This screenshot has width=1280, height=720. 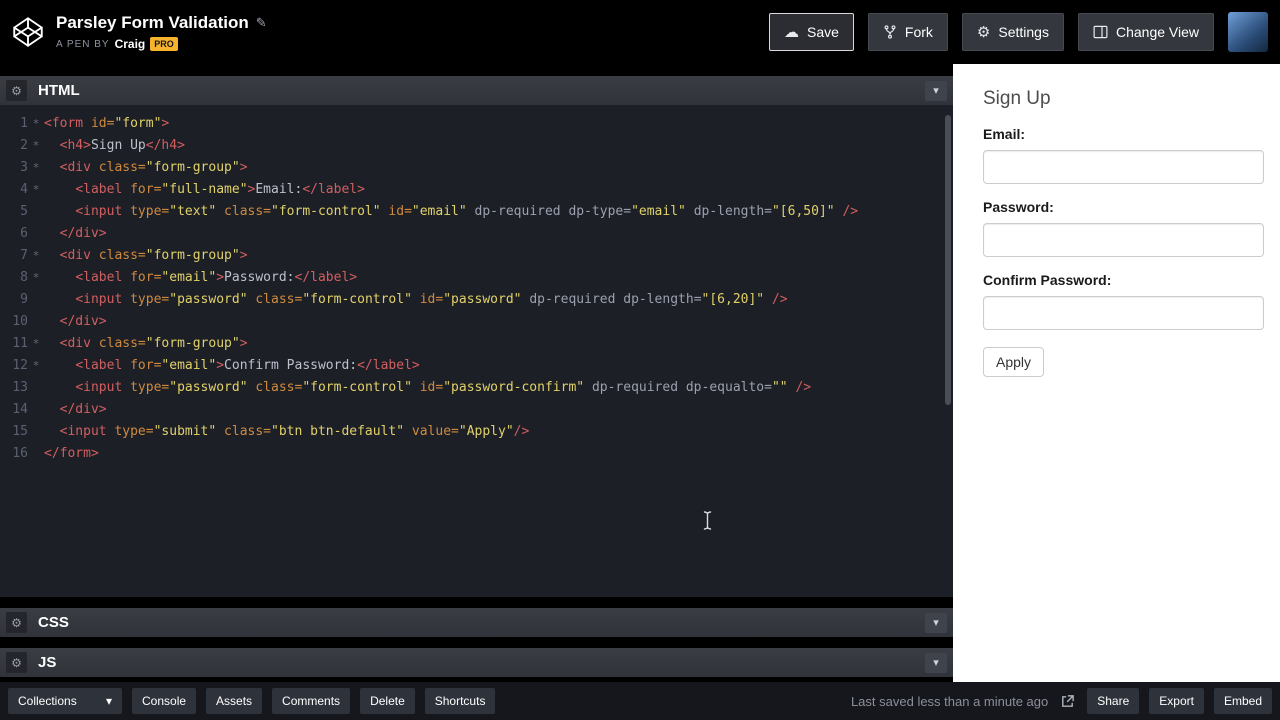 I want to click on code-text: <label for="email">Password:</label>, so click(x=216, y=277).